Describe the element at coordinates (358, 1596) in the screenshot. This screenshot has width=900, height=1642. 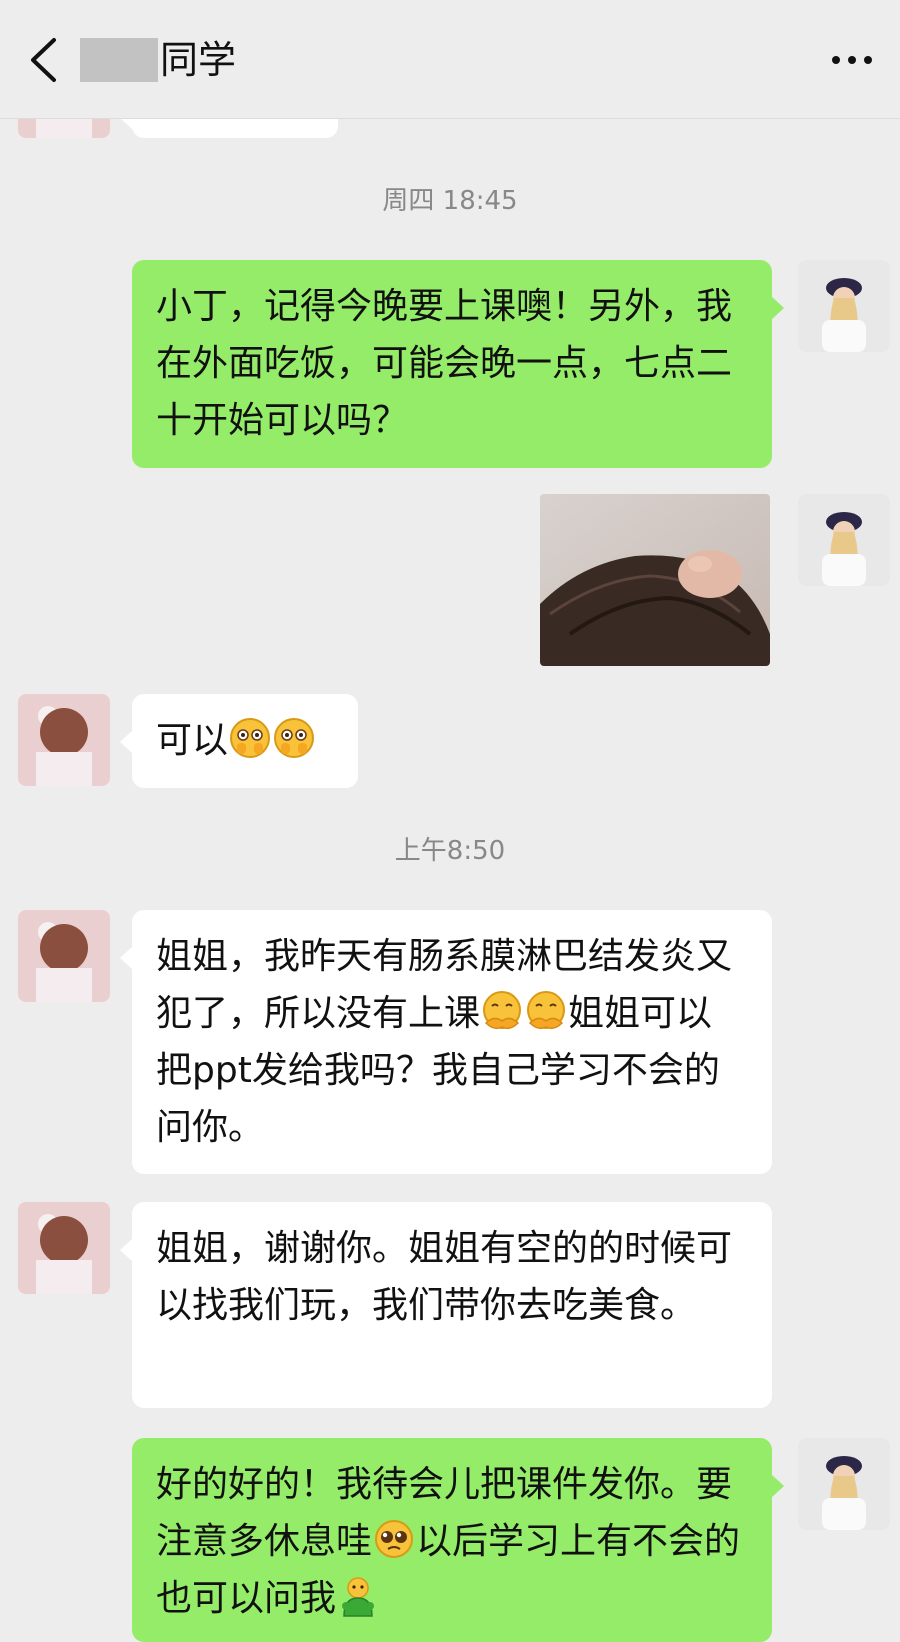
I see `green-doll-emoji` at that location.